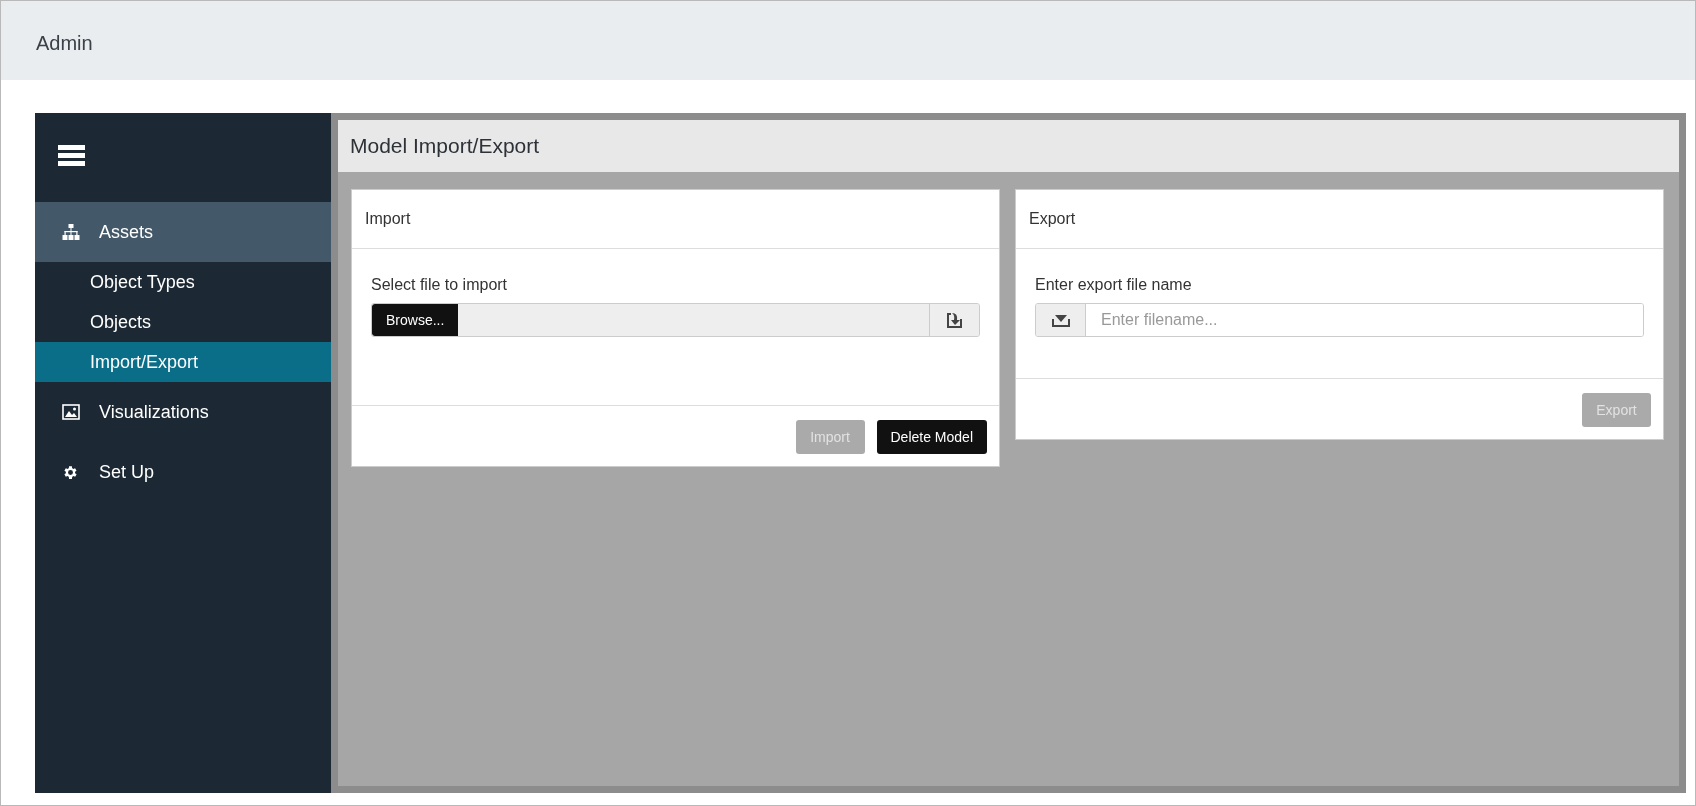  I want to click on sidebar-subitem: Objects, so click(183, 322).